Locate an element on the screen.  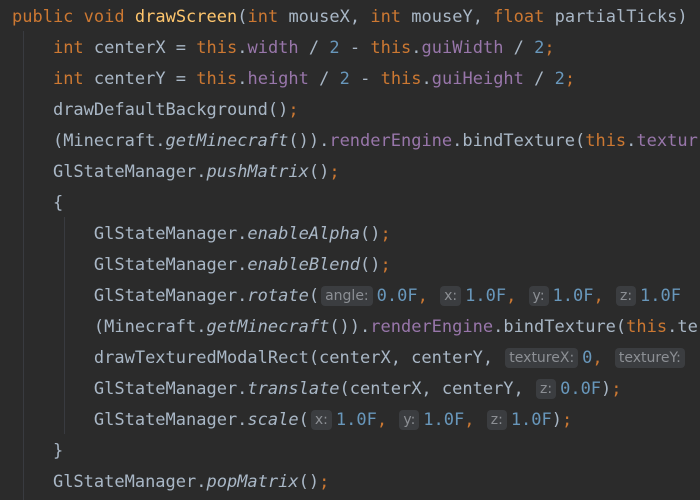
token: getMinecraft is located at coordinates (227, 141).